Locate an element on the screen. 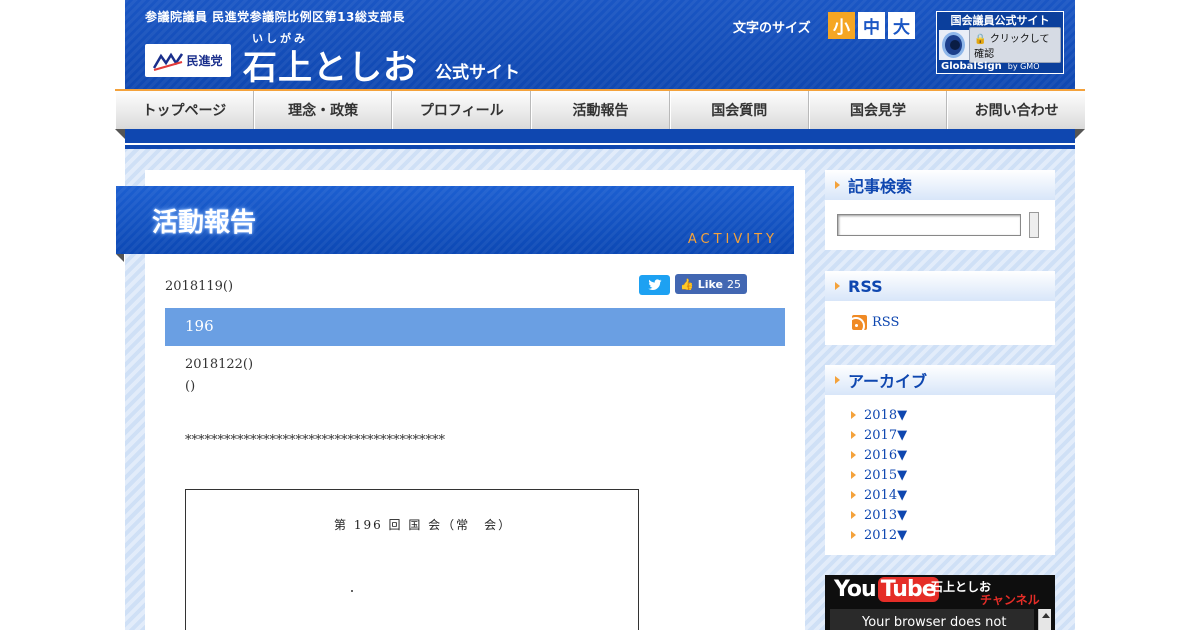 The image size is (1200, 630). font-size-small-button: 小 is located at coordinates (841, 25).